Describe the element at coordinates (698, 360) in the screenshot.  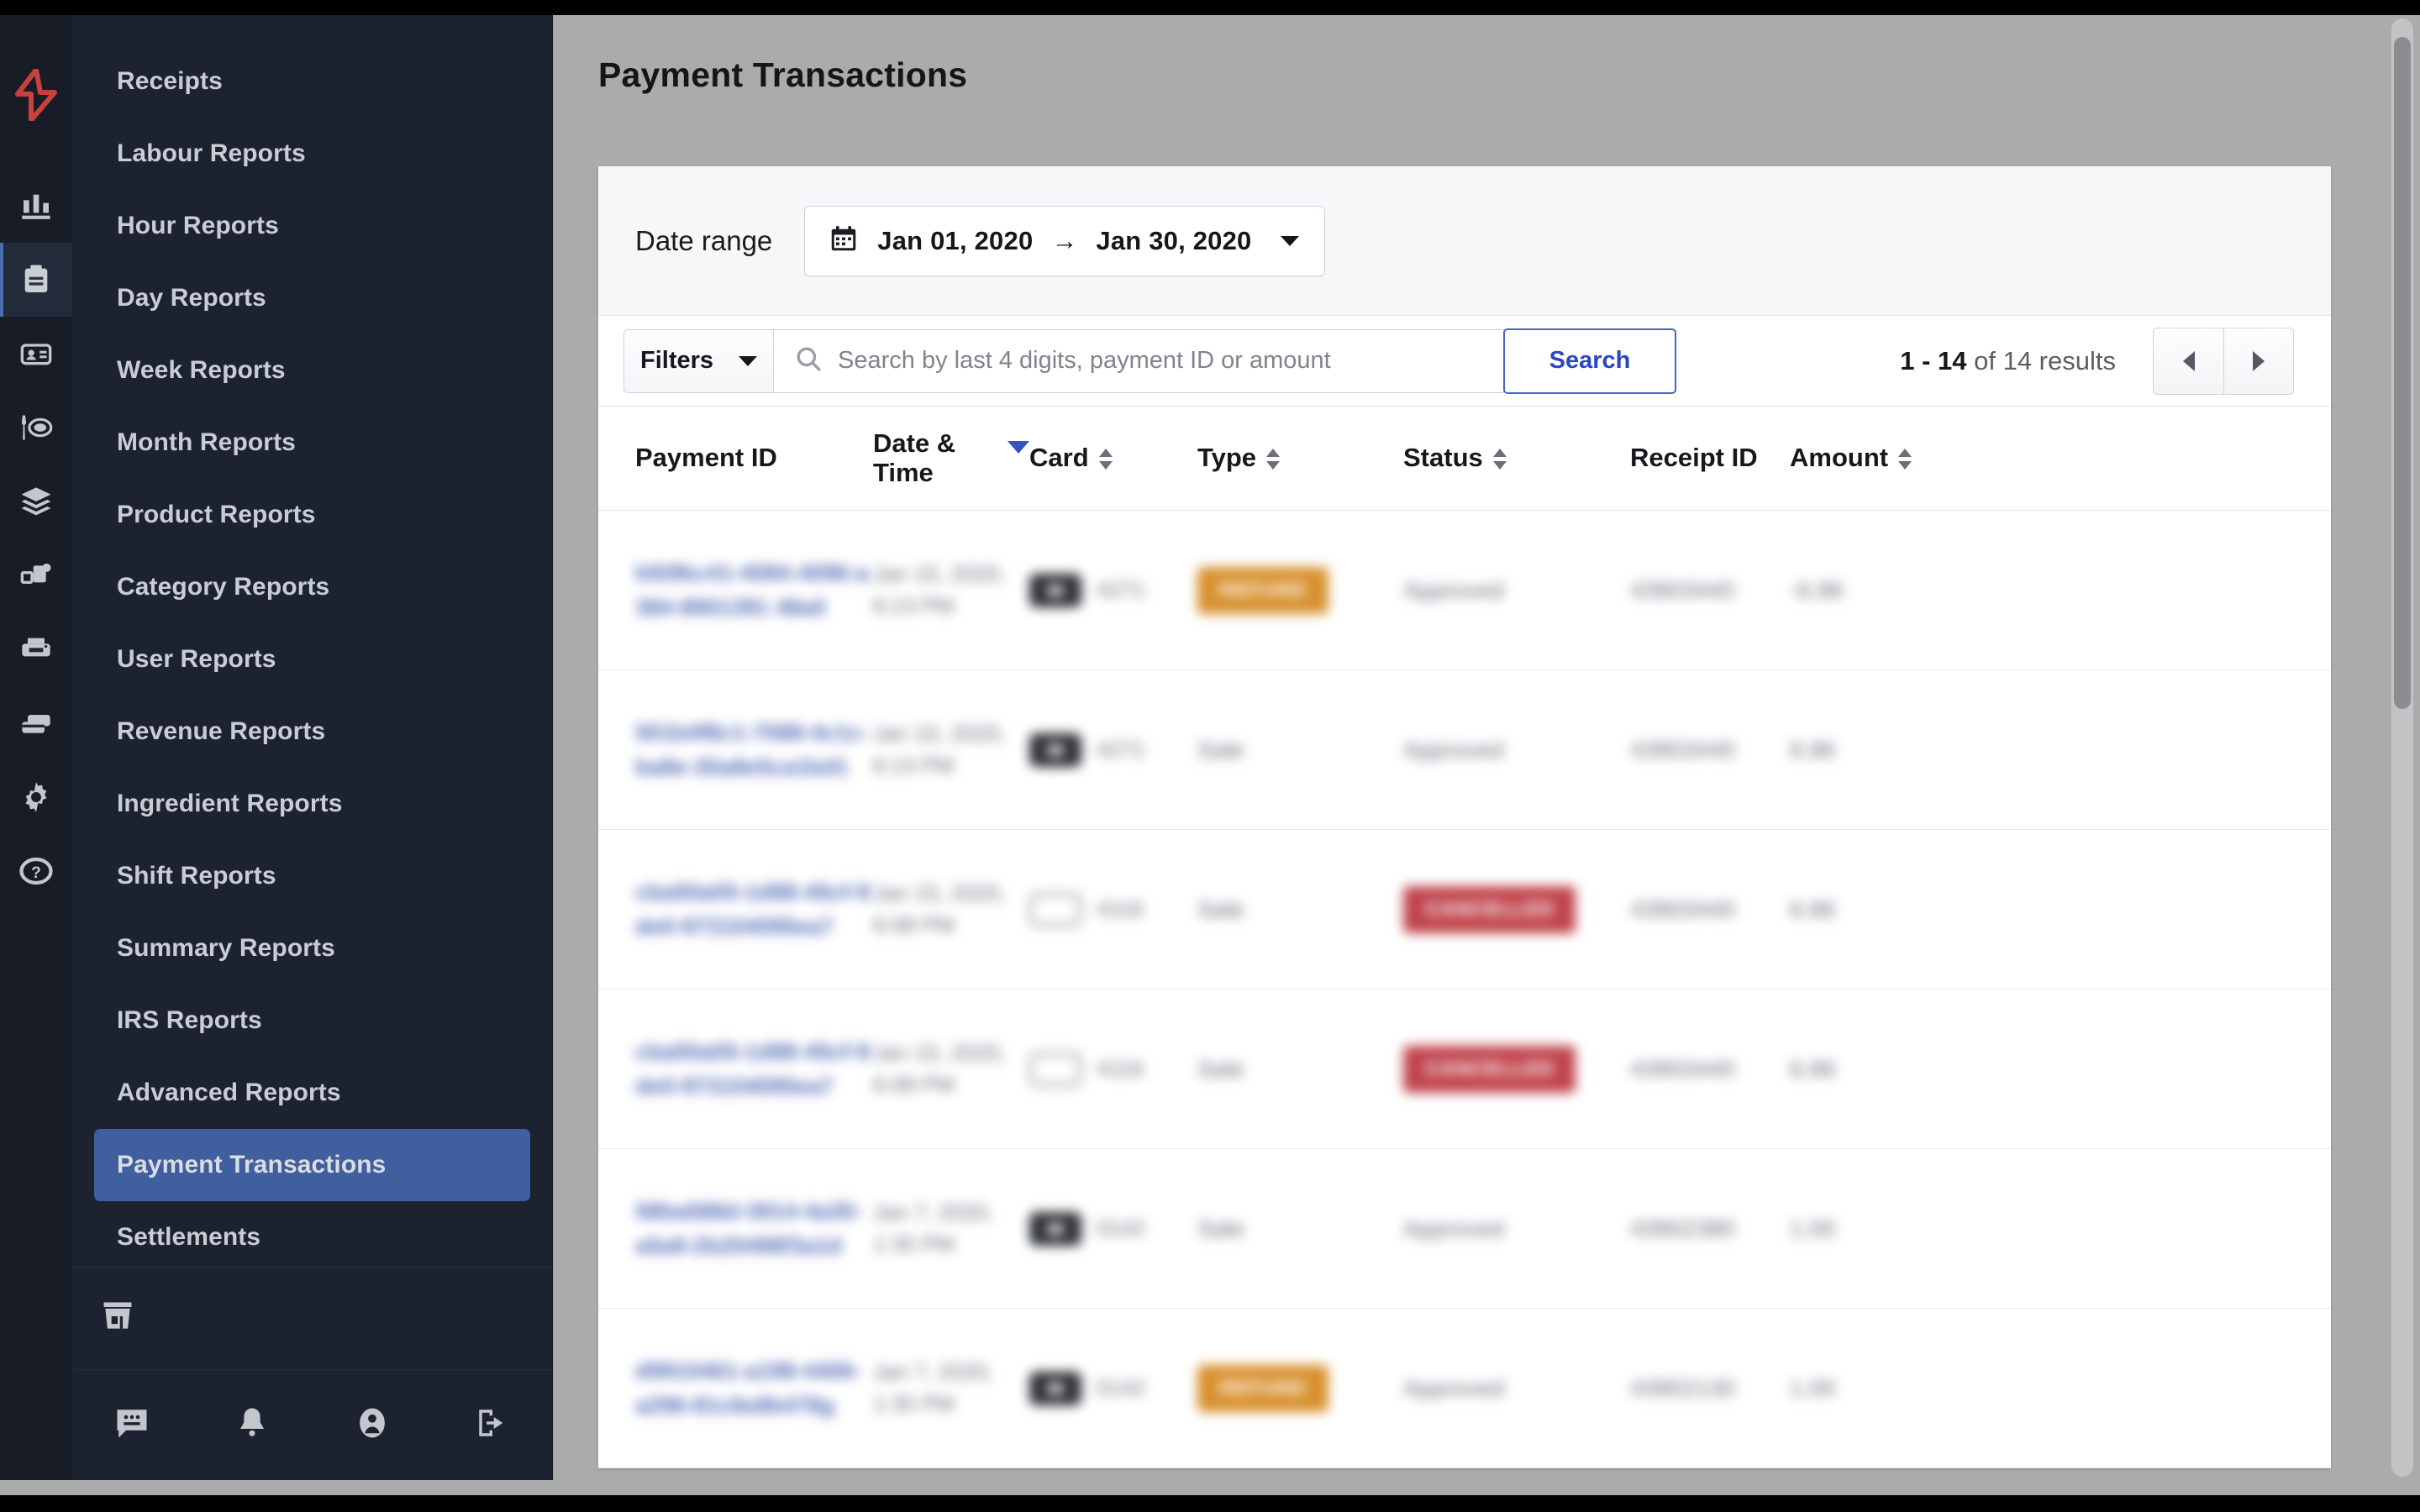
I see `filters-button: Filters` at that location.